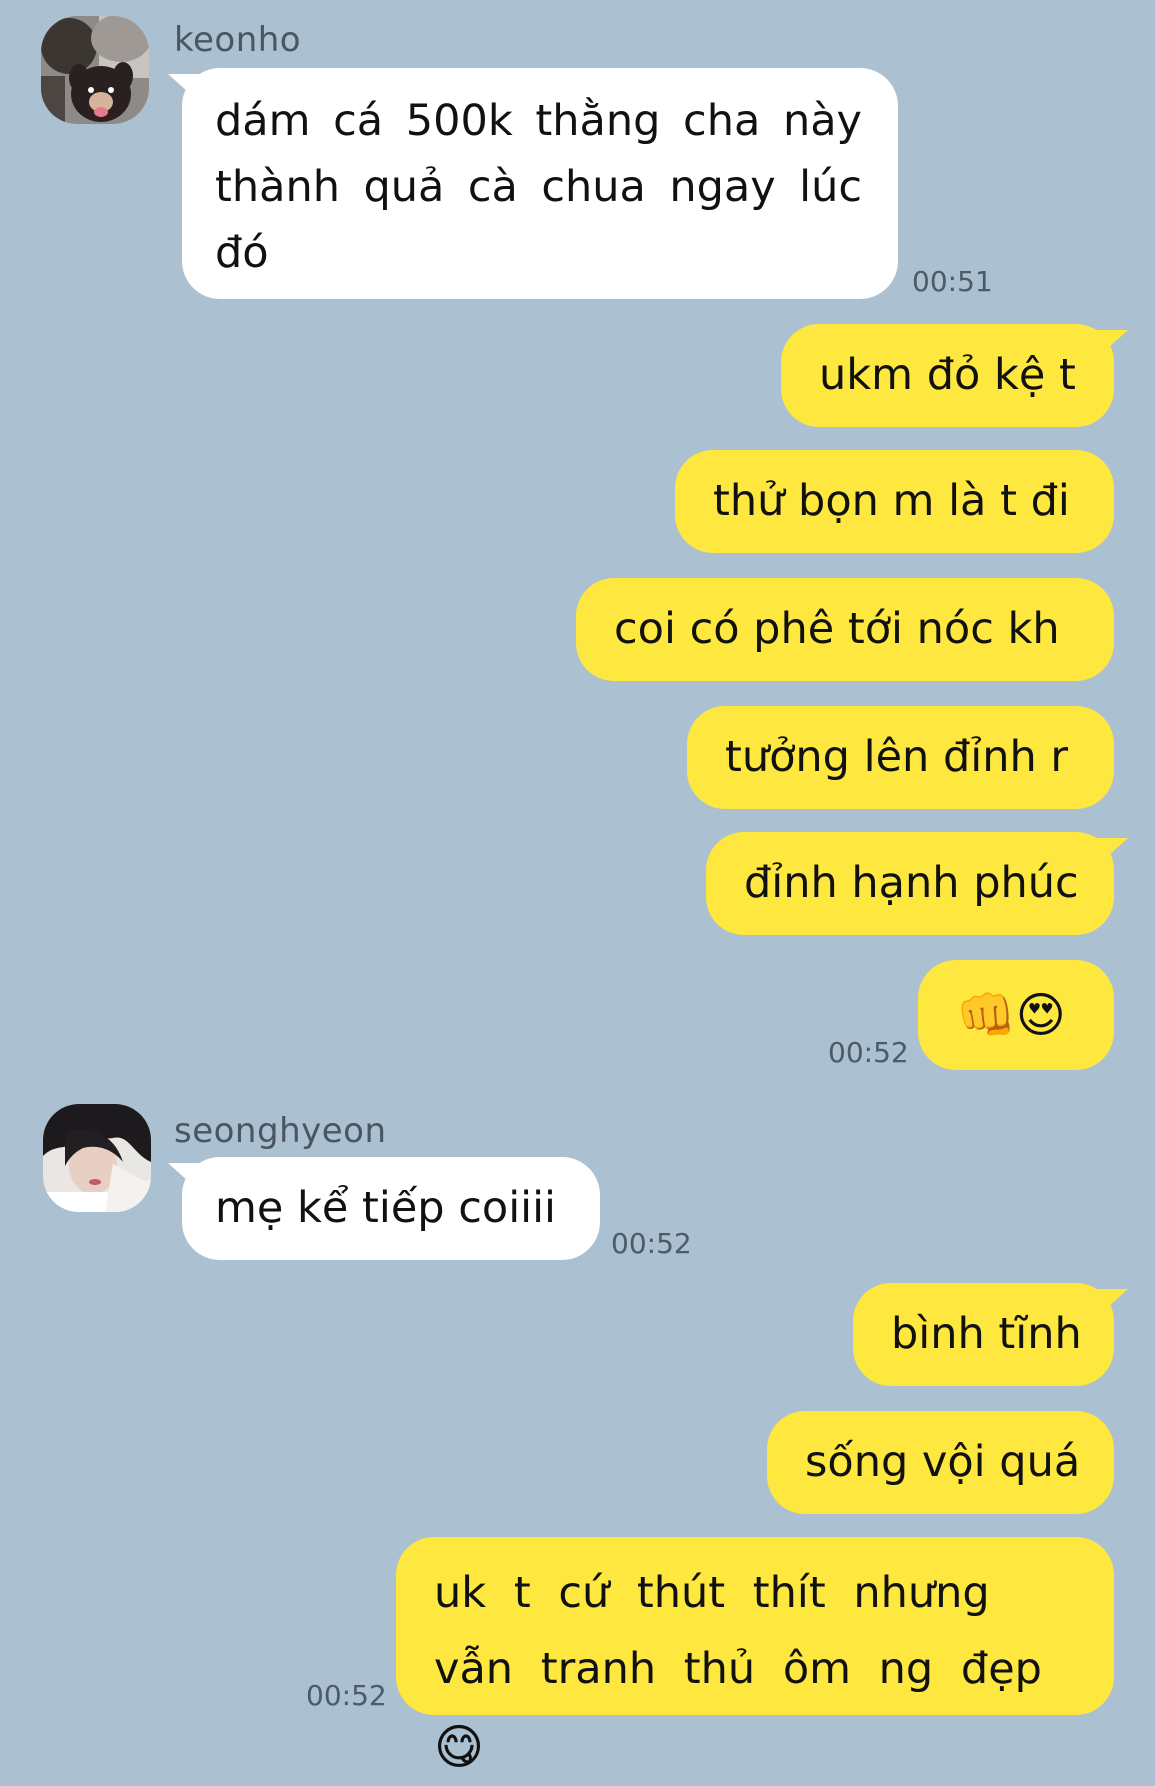 Image resolution: width=1155 pixels, height=1786 pixels. I want to click on message-text: coi có phê tới nóc kh, so click(837, 629).